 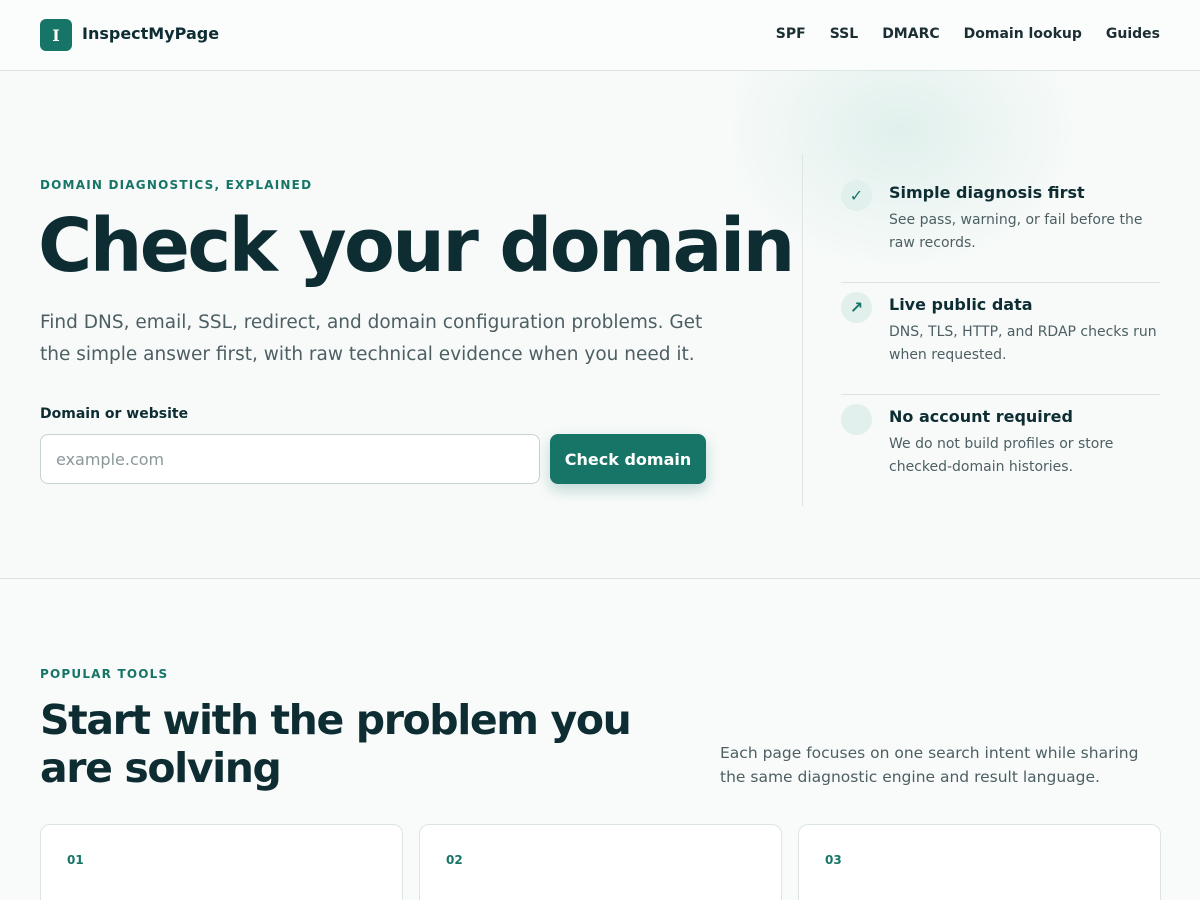 What do you see at coordinates (104, 674) in the screenshot?
I see `tools-eyebrow: POPULAR TOOLS` at bounding box center [104, 674].